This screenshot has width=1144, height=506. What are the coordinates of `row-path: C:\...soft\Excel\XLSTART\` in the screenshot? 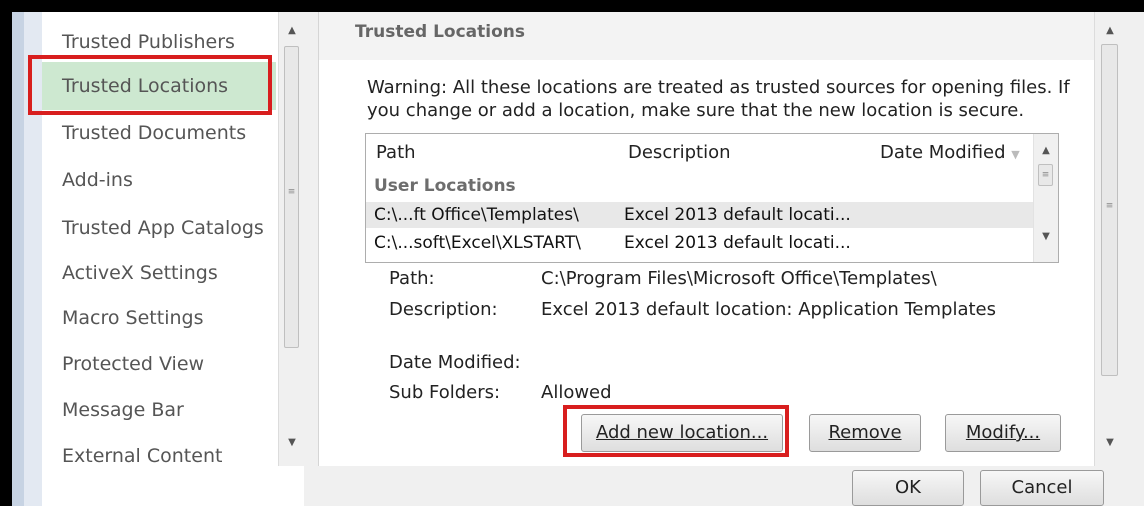 It's located at (477, 243).